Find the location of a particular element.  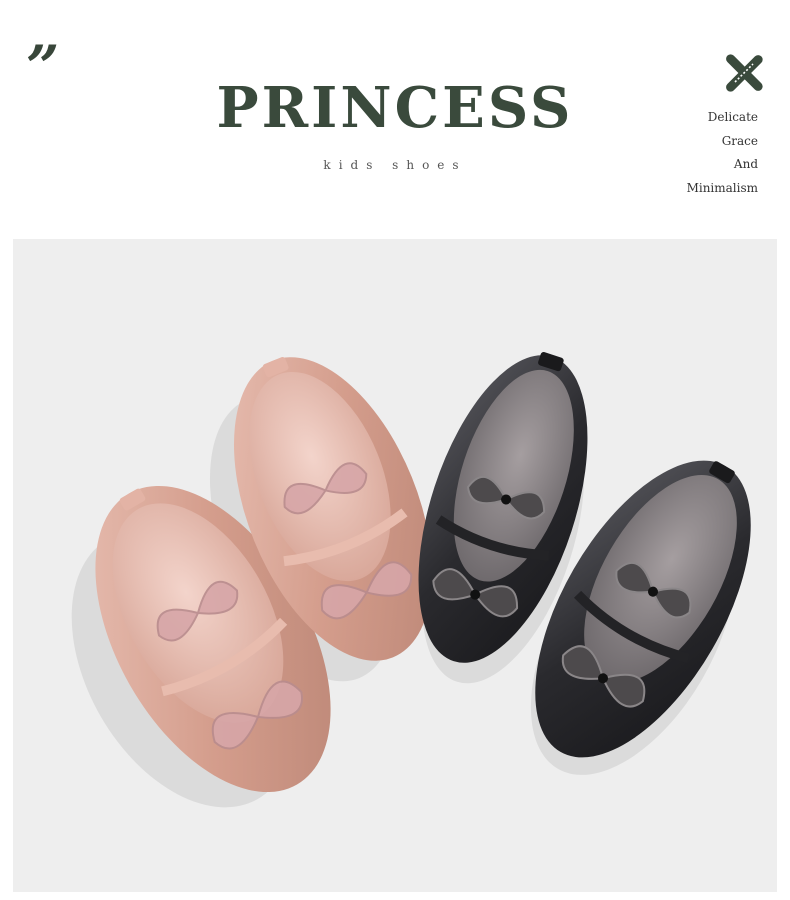

tagline-item: And is located at coordinates (745, 164).